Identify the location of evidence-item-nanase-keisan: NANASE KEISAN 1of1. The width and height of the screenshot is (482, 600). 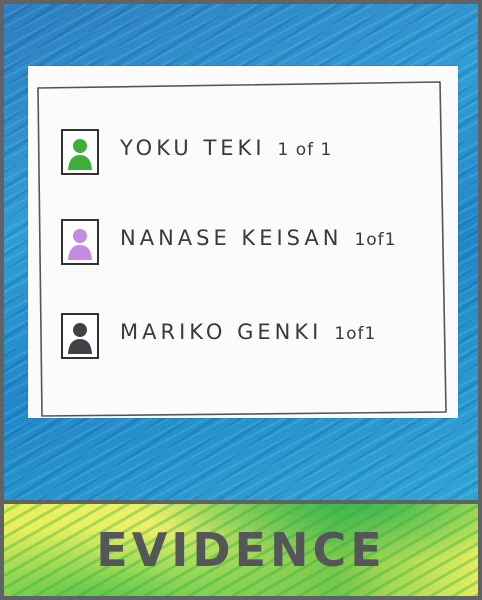
(255, 244).